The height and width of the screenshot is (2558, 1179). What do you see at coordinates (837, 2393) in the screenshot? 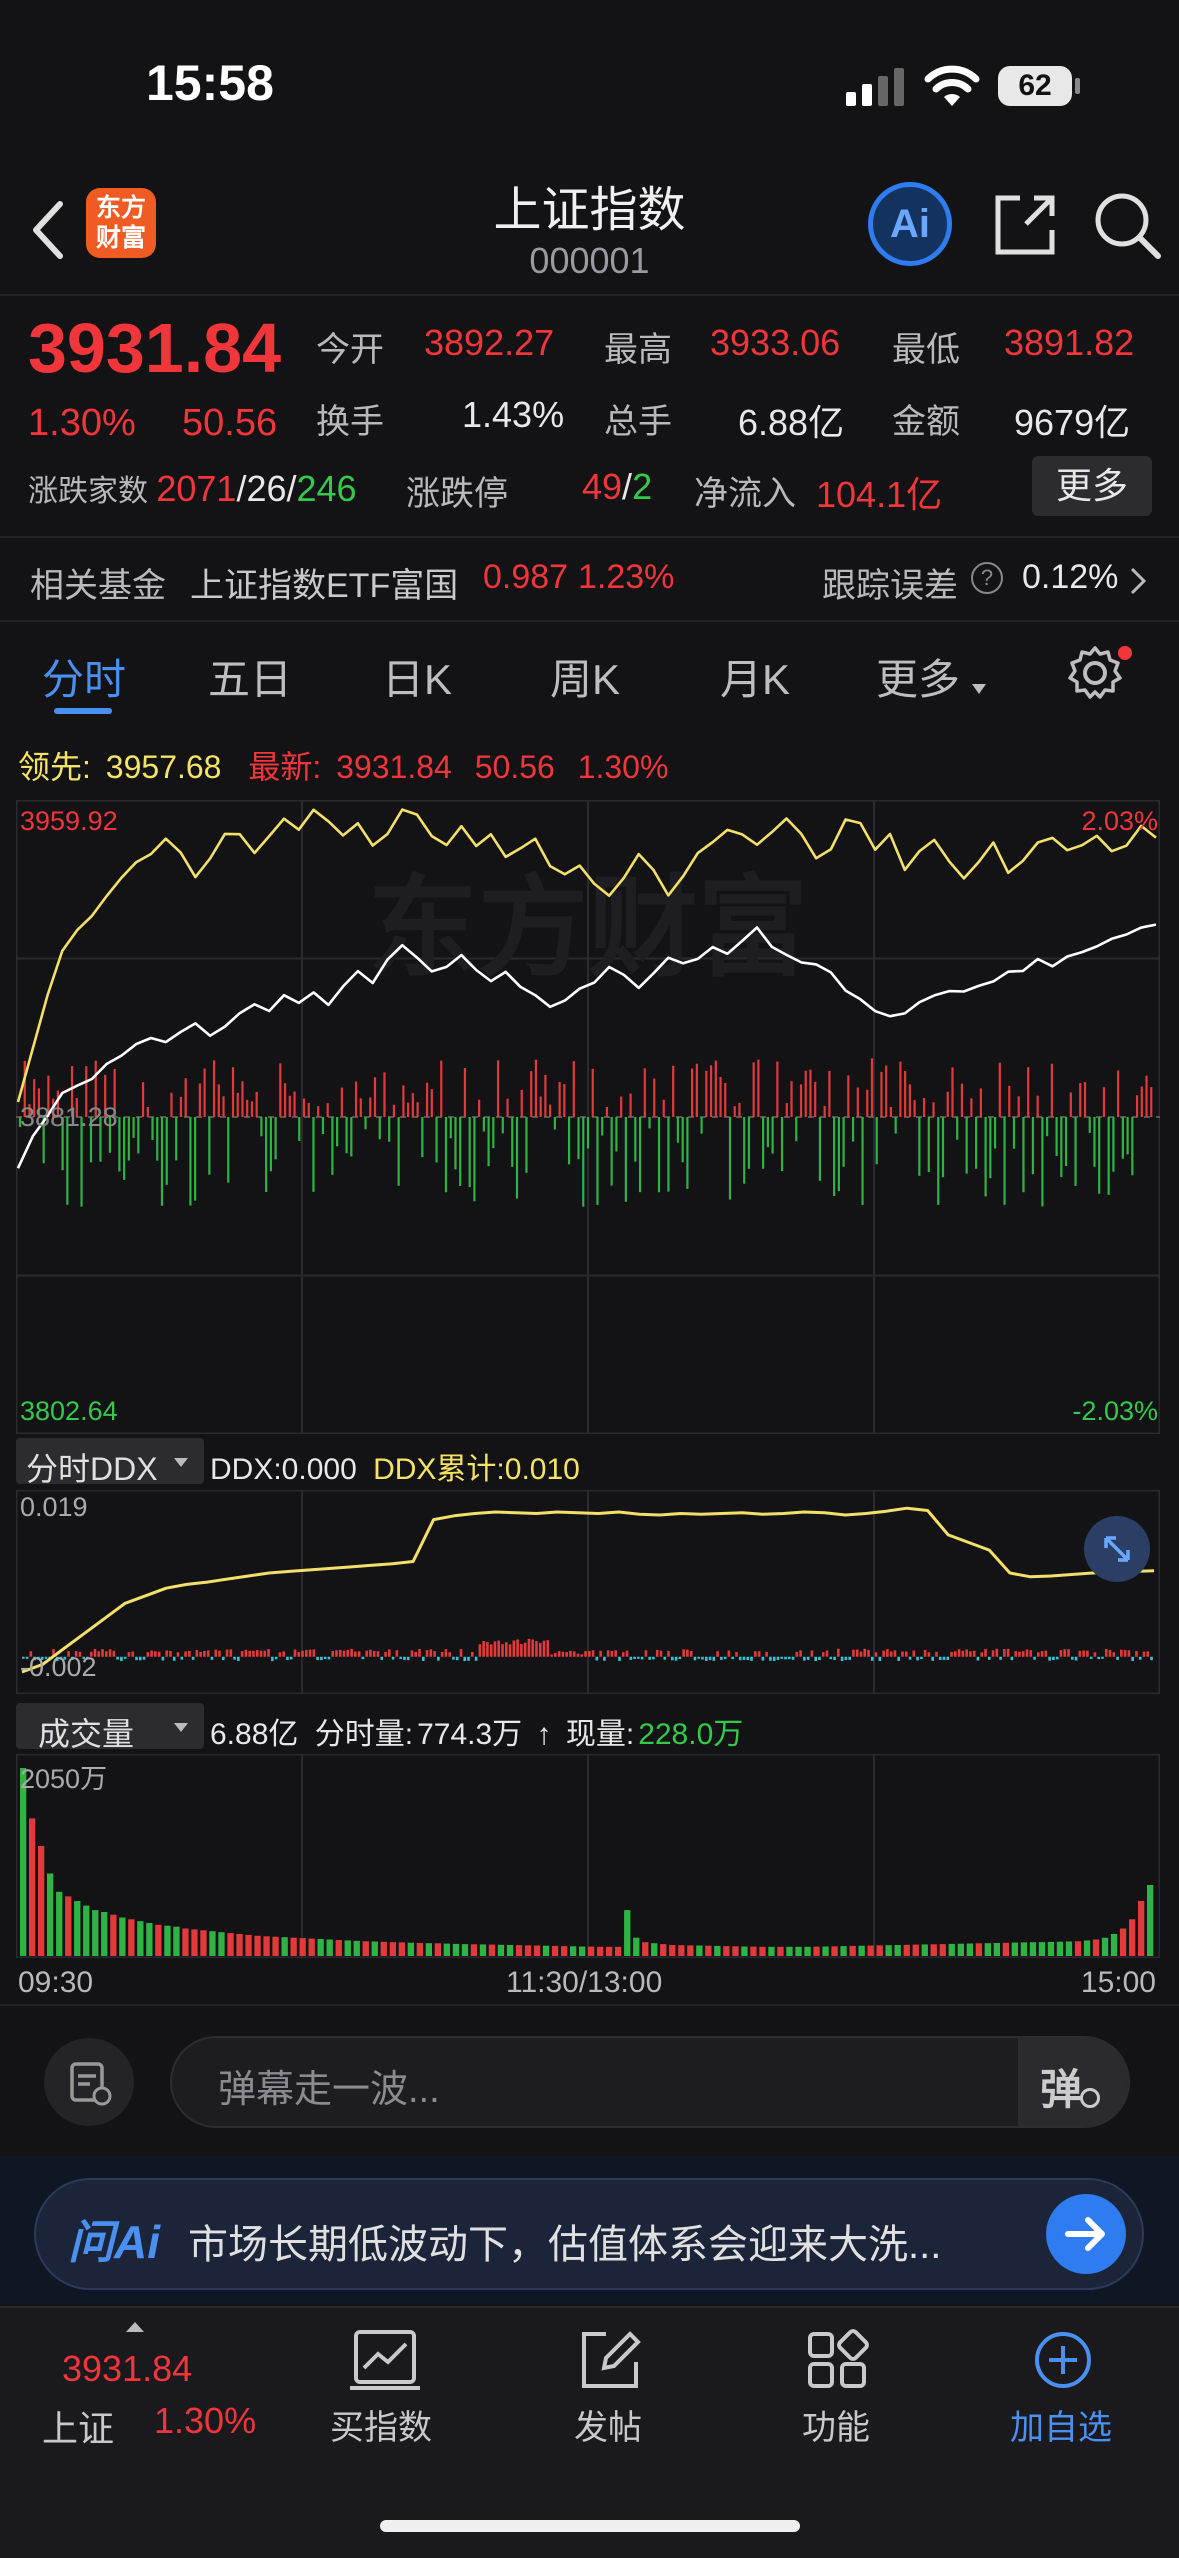
I see `nav-functions: 功能` at bounding box center [837, 2393].